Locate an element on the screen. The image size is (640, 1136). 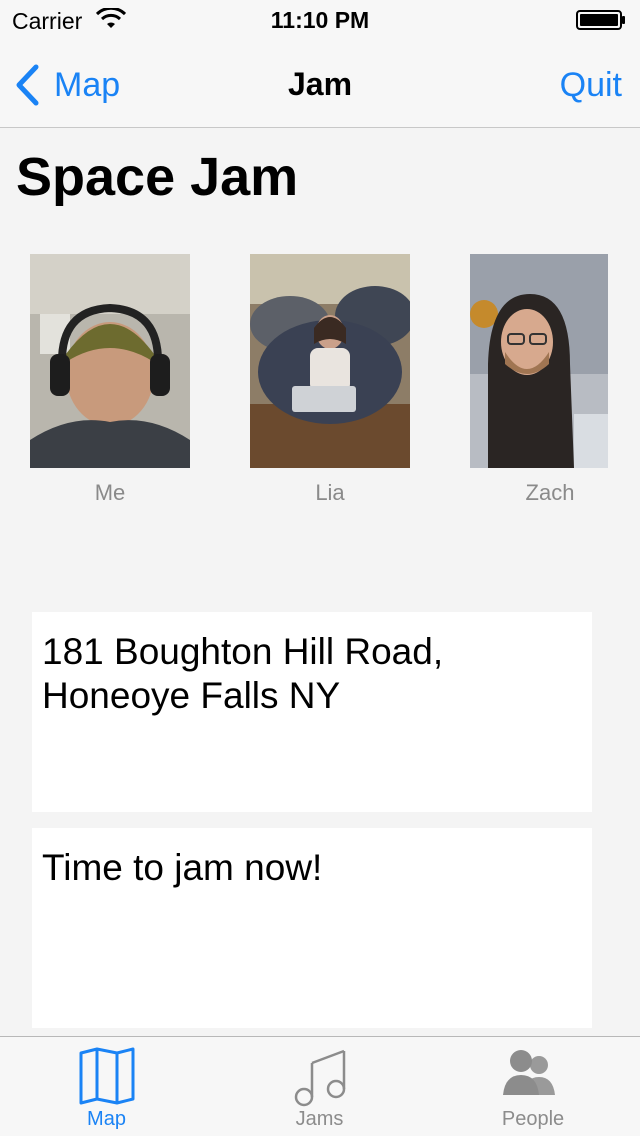
tab-jams-label: Jams is located at coordinates (319, 1119).